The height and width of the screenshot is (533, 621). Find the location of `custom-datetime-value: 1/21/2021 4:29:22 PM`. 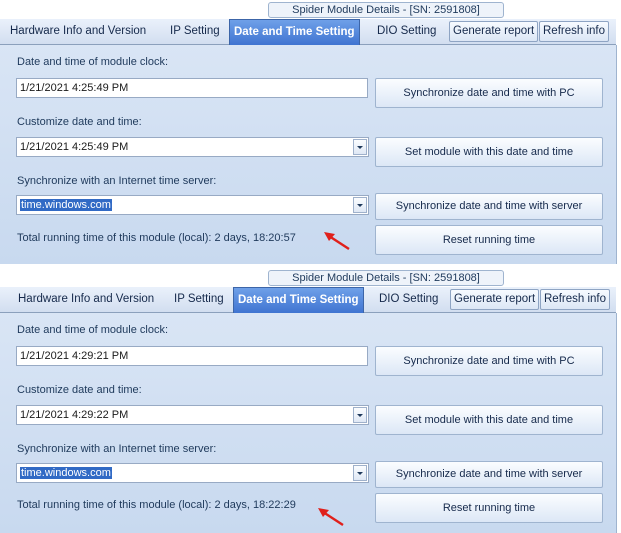

custom-datetime-value: 1/21/2021 4:29:22 PM is located at coordinates (74, 415).